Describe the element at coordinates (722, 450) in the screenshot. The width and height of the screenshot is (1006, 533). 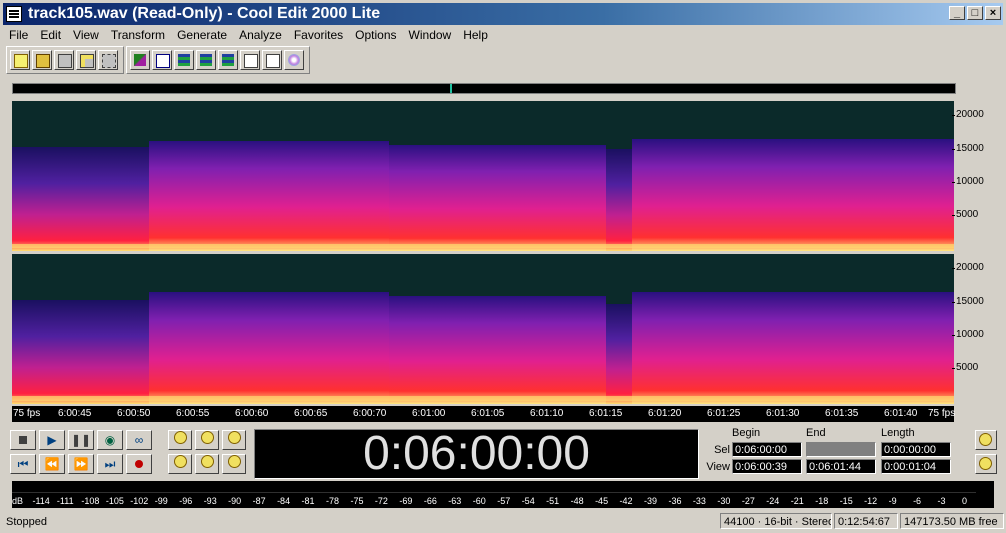
I see `sel-row-label: Sel` at that location.